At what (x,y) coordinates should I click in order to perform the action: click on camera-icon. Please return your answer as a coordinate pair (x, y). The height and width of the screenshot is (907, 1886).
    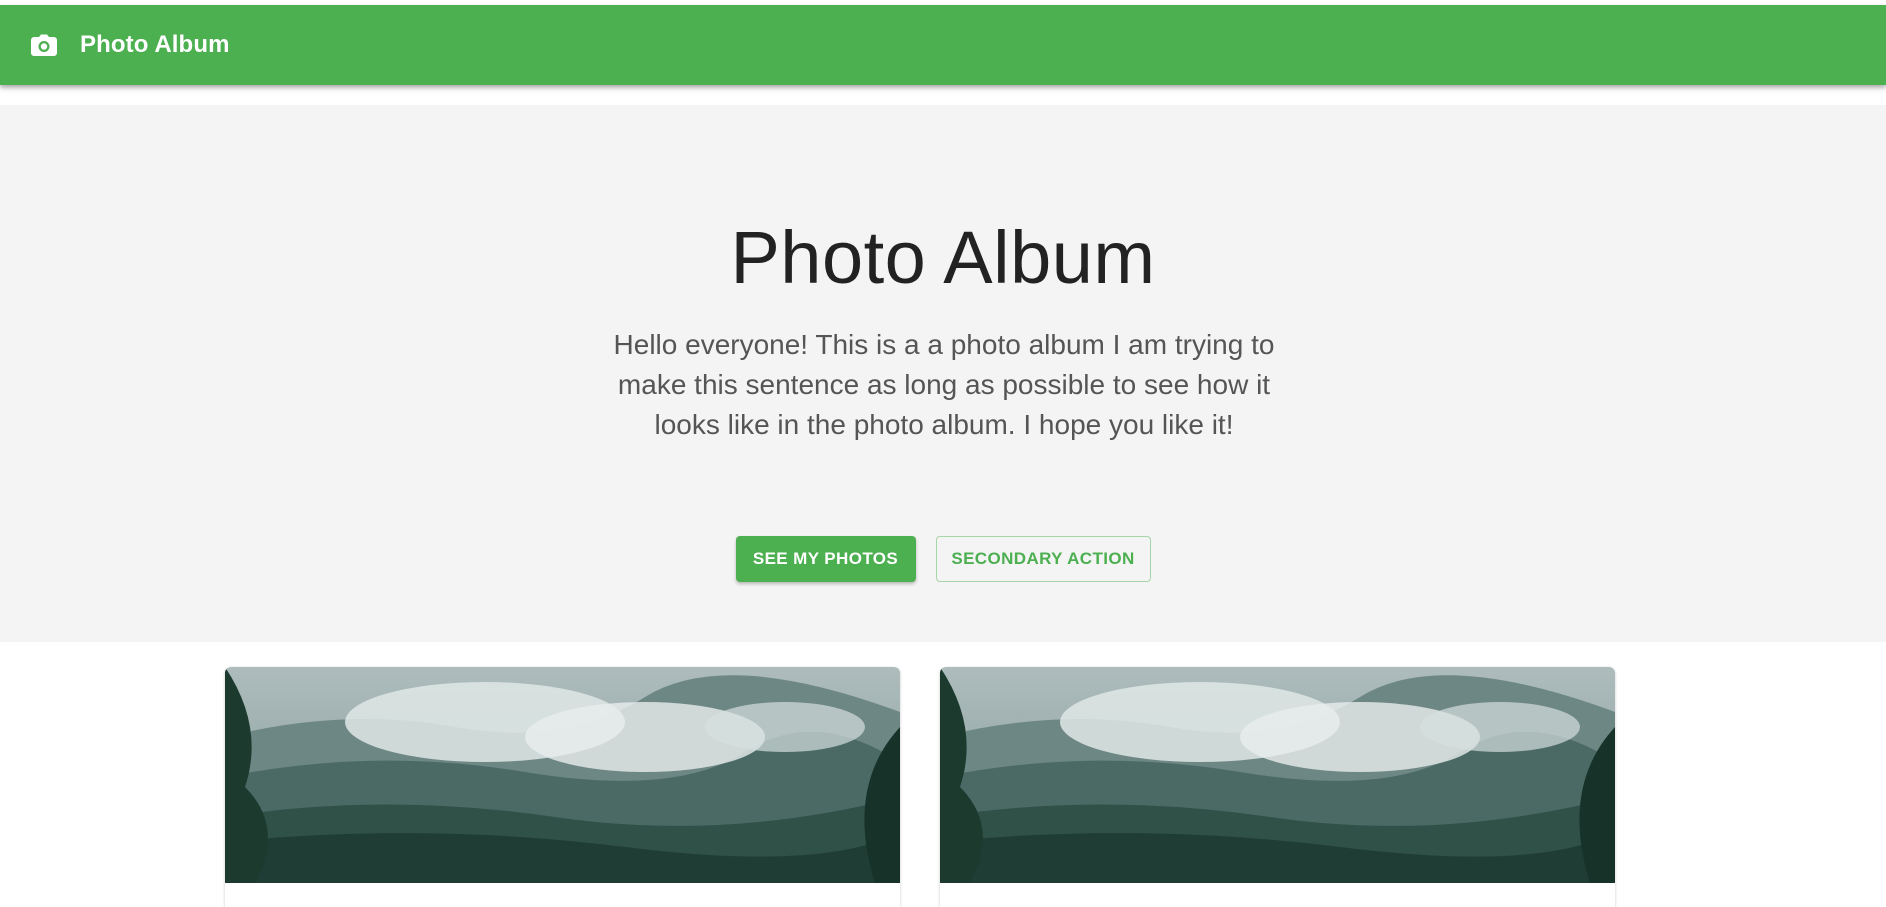
    Looking at the image, I should click on (44, 45).